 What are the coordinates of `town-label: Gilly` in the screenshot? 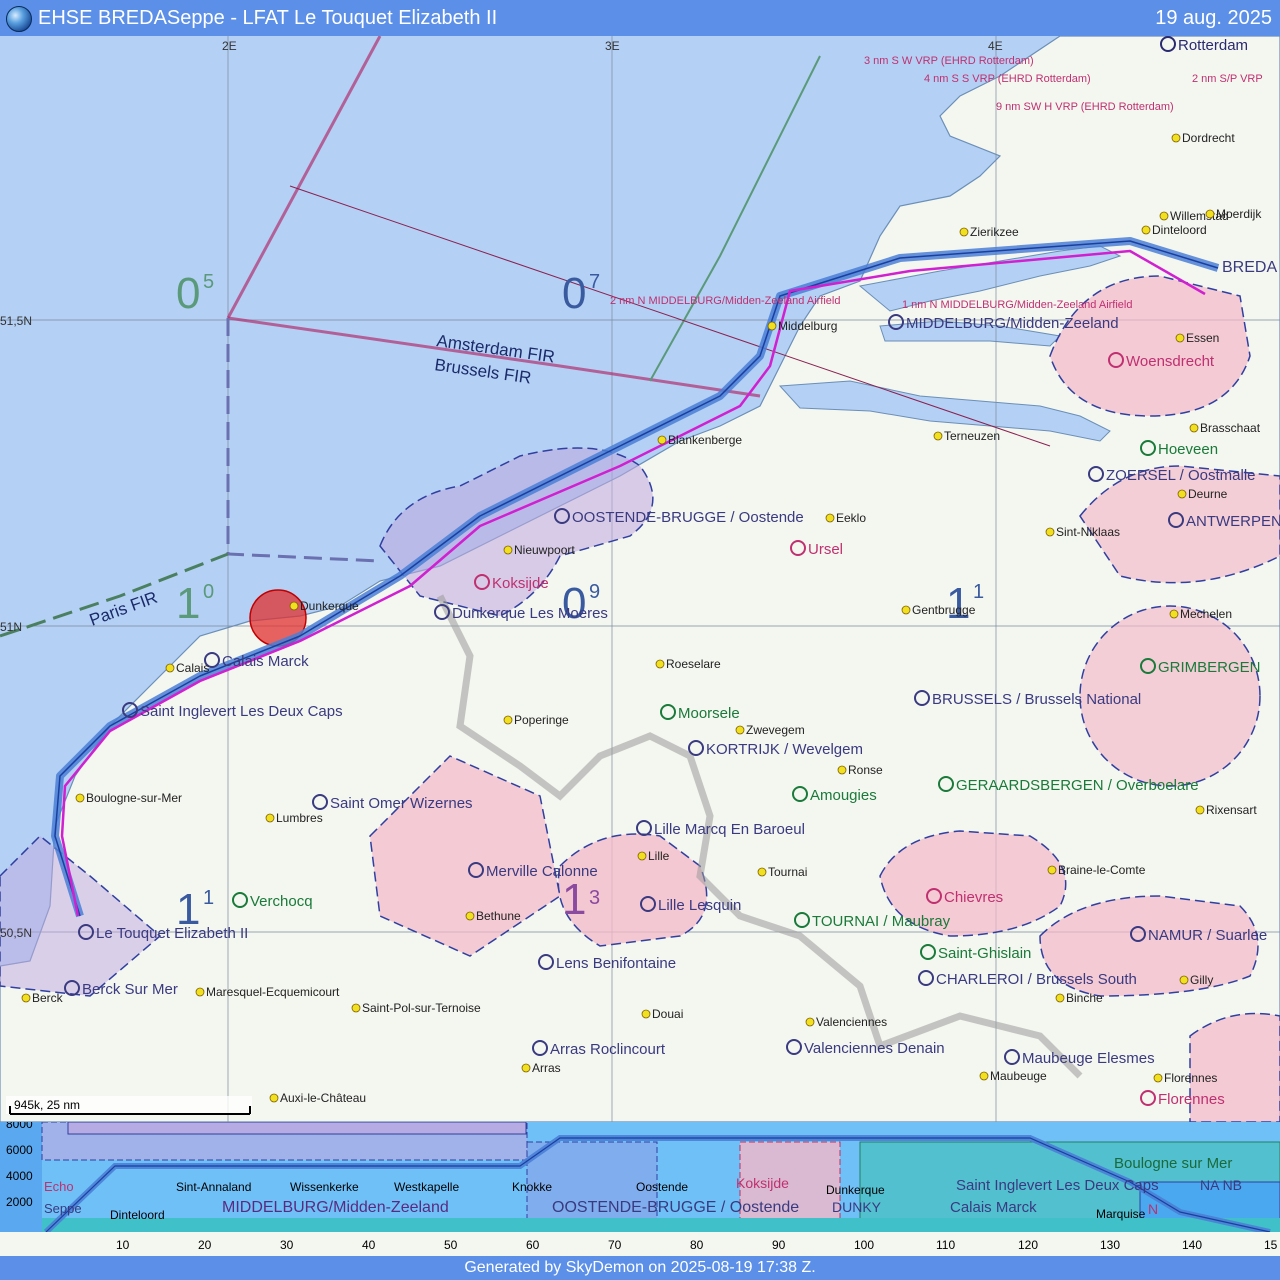 It's located at (1201, 980).